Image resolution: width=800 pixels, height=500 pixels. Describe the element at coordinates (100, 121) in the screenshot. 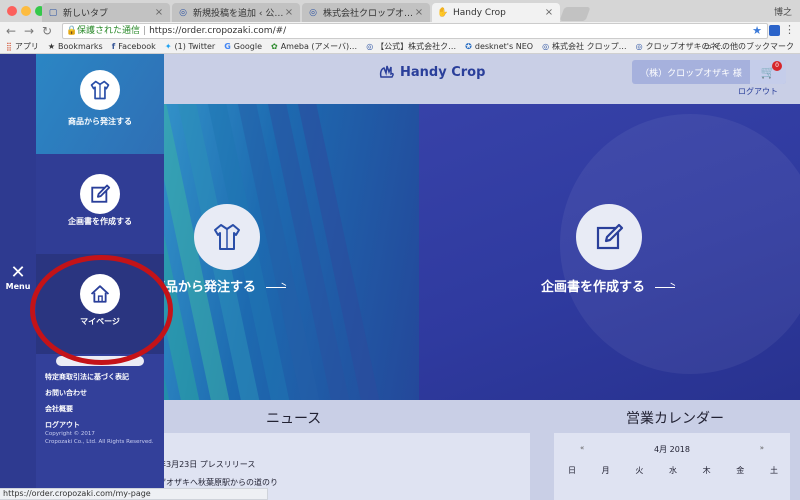

I see `menu-item-label: 商品から発注する` at that location.